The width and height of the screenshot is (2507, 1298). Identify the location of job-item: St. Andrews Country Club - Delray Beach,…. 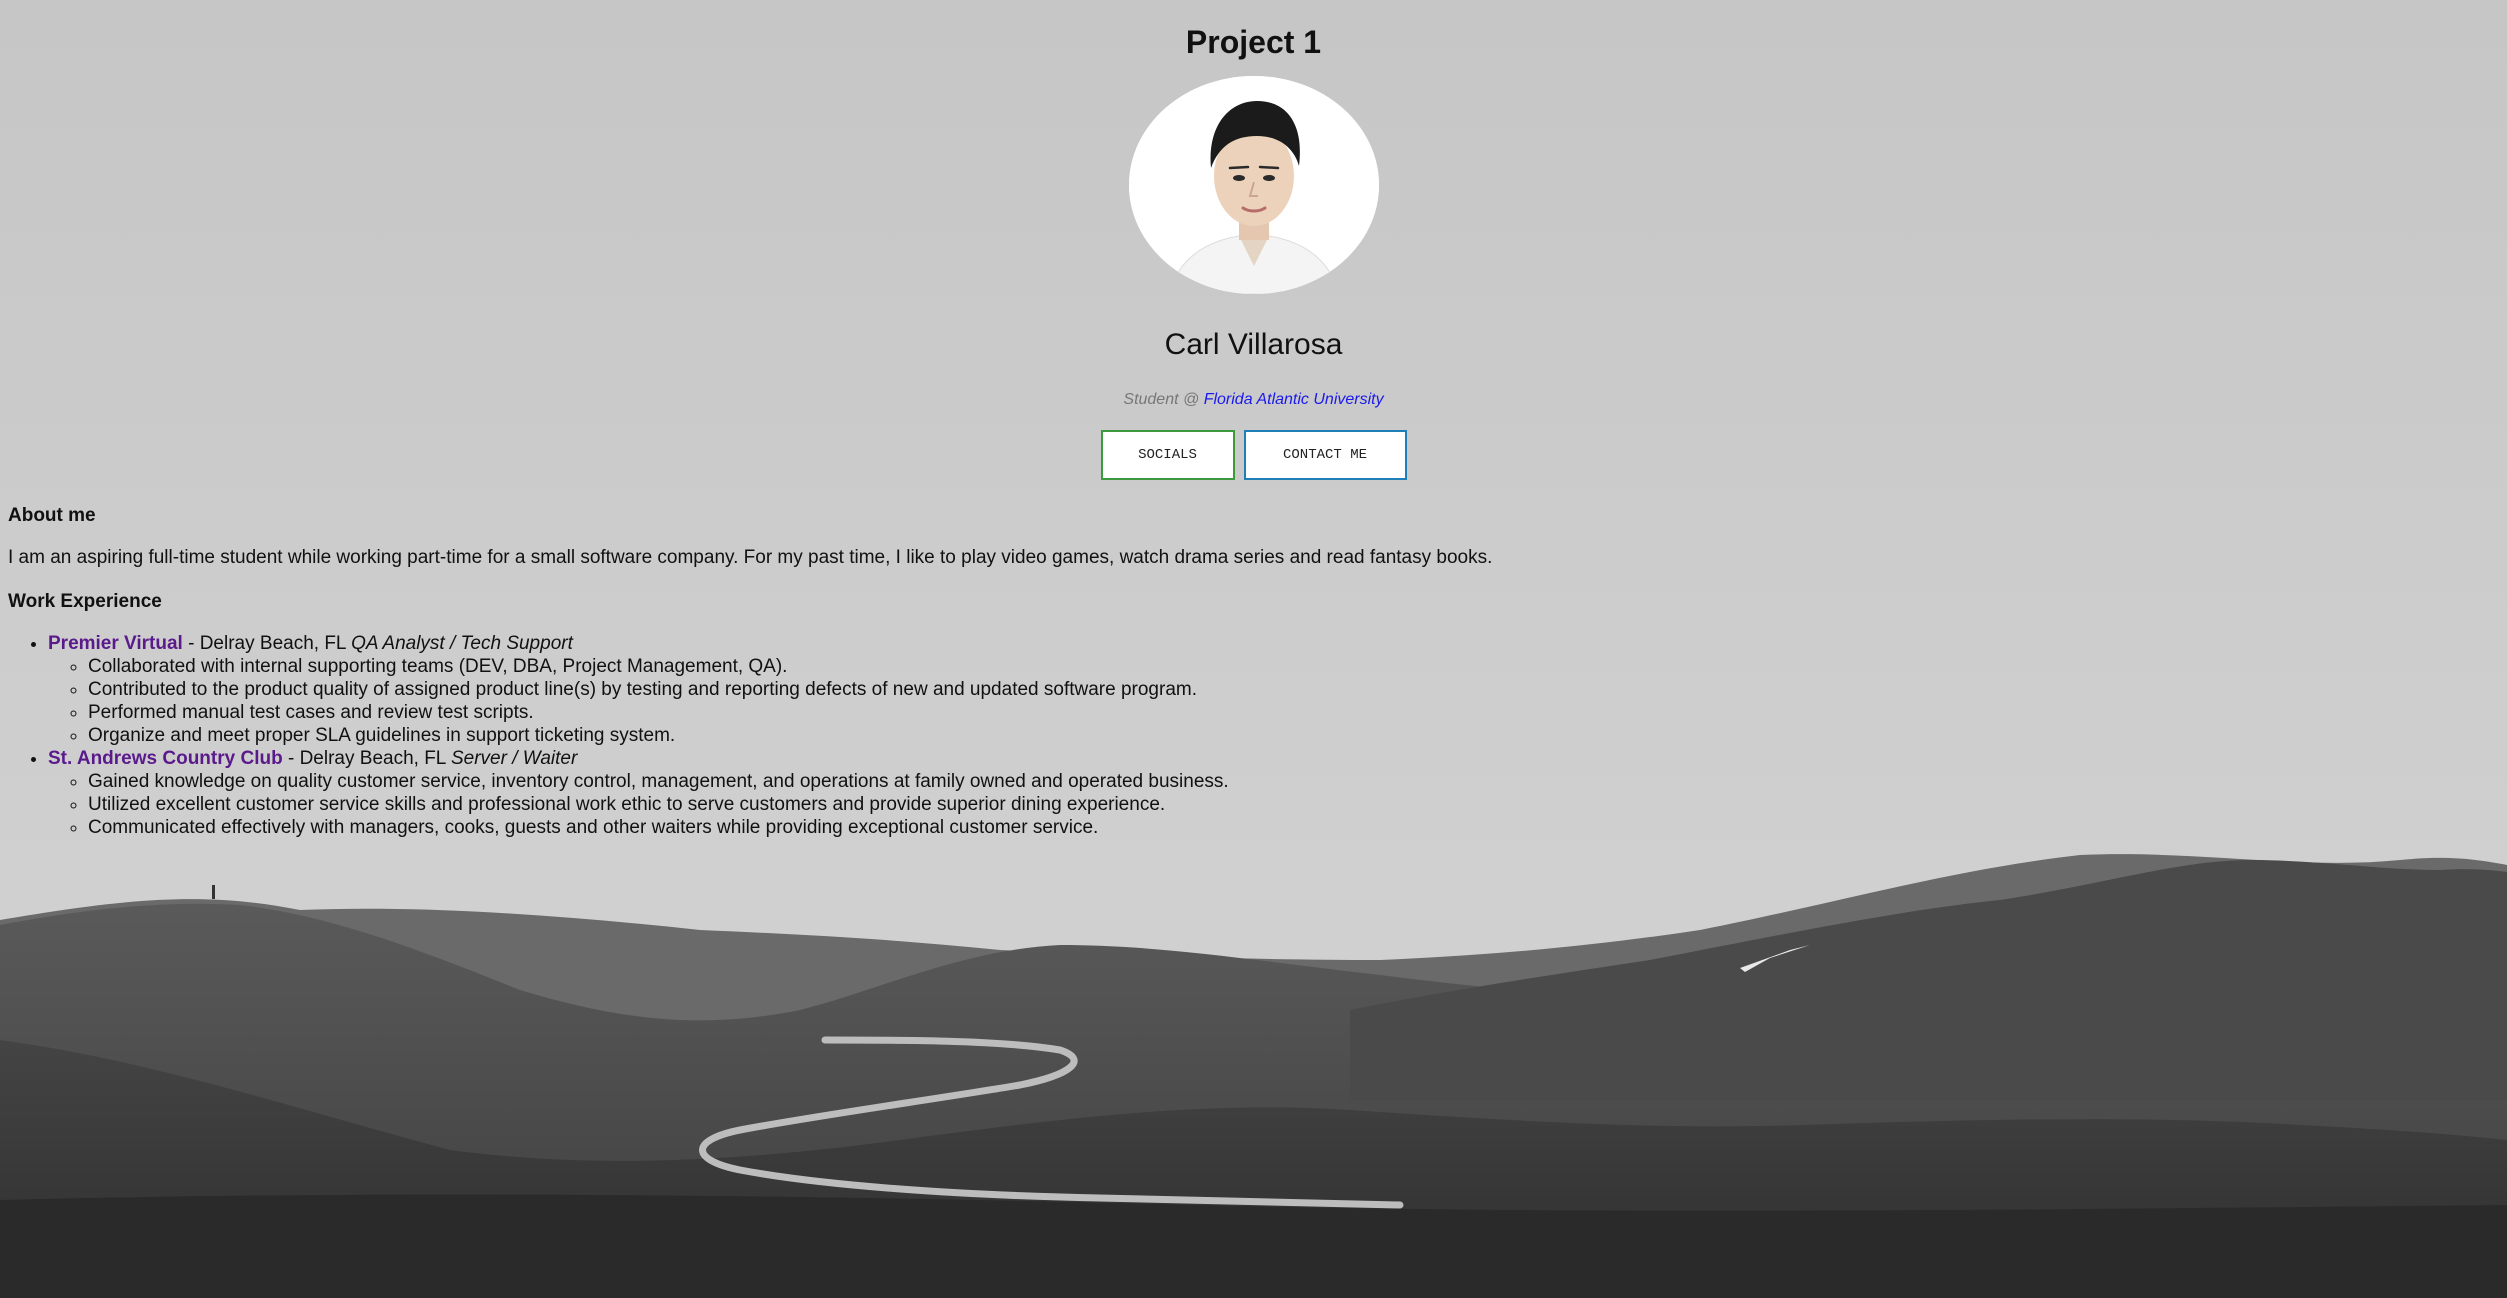
(1277, 793).